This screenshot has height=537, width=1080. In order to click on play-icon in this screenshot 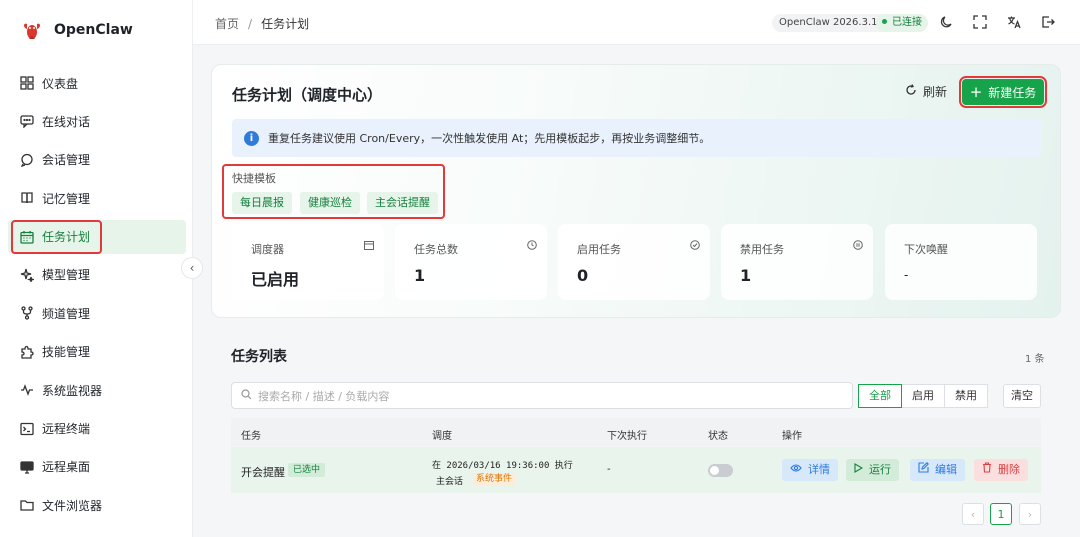, I will do `click(859, 470)`.